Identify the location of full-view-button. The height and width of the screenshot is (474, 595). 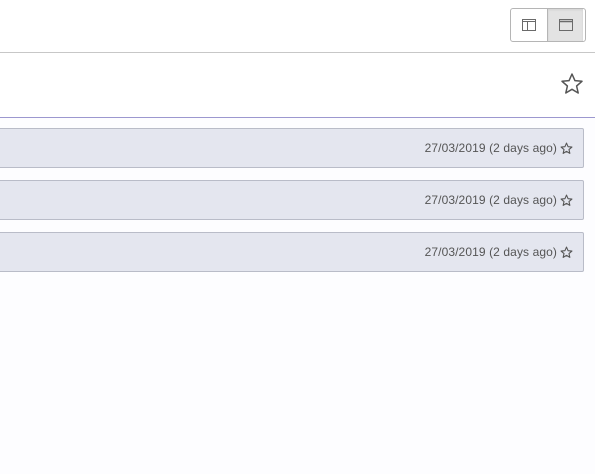
(565, 25).